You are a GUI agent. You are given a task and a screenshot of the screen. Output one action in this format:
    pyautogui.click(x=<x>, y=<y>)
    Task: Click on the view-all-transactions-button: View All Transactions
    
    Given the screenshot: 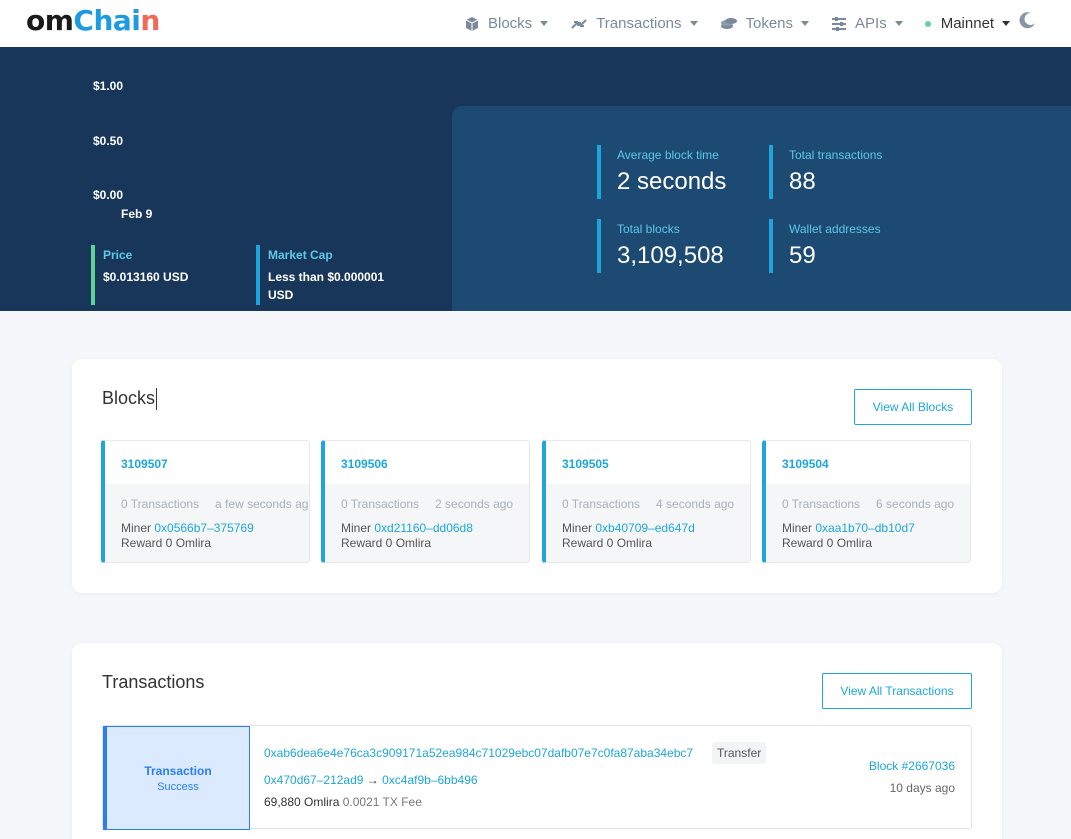 What is the action you would take?
    pyautogui.click(x=897, y=691)
    